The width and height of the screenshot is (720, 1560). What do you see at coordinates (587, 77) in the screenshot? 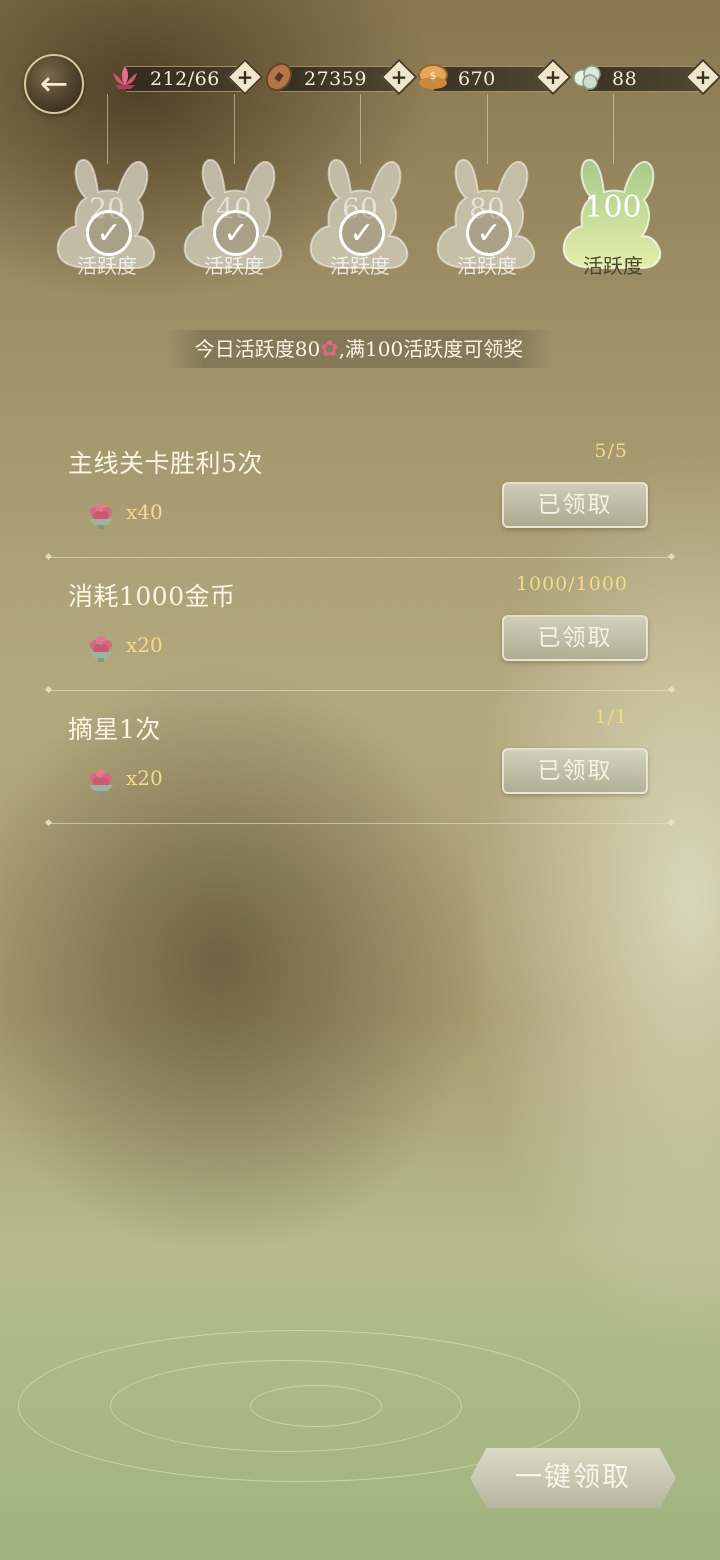
I see `jade-orb-icon` at bounding box center [587, 77].